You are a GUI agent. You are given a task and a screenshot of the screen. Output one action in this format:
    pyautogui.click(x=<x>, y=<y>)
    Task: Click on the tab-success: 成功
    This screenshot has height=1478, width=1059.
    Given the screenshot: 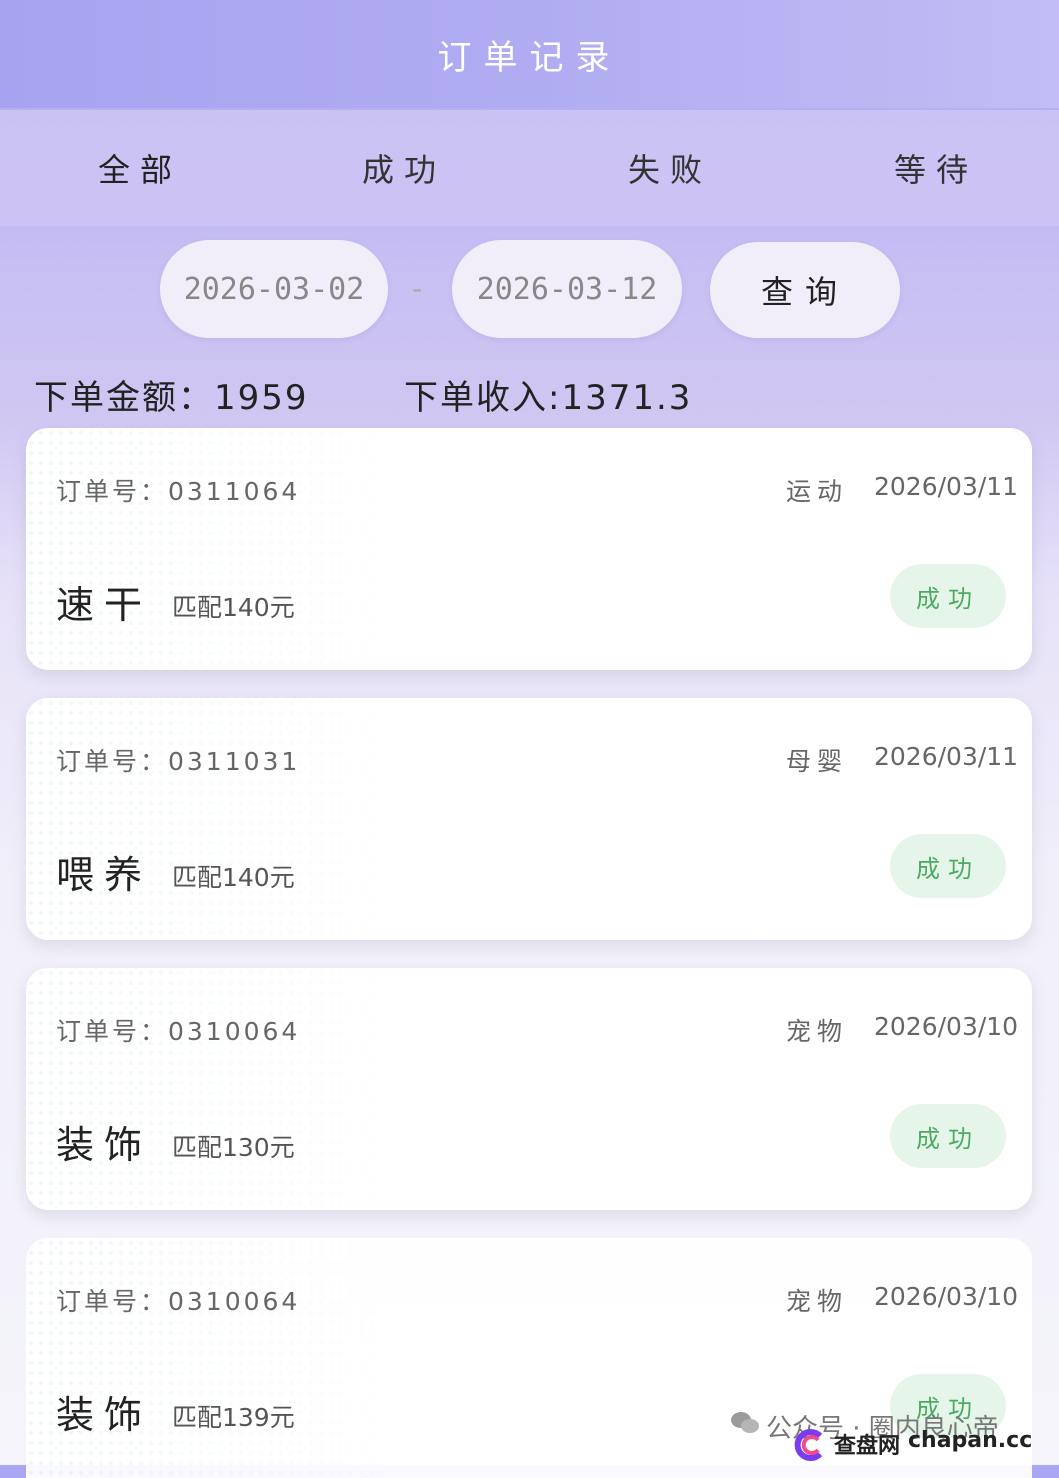 What is the action you would take?
    pyautogui.click(x=404, y=168)
    